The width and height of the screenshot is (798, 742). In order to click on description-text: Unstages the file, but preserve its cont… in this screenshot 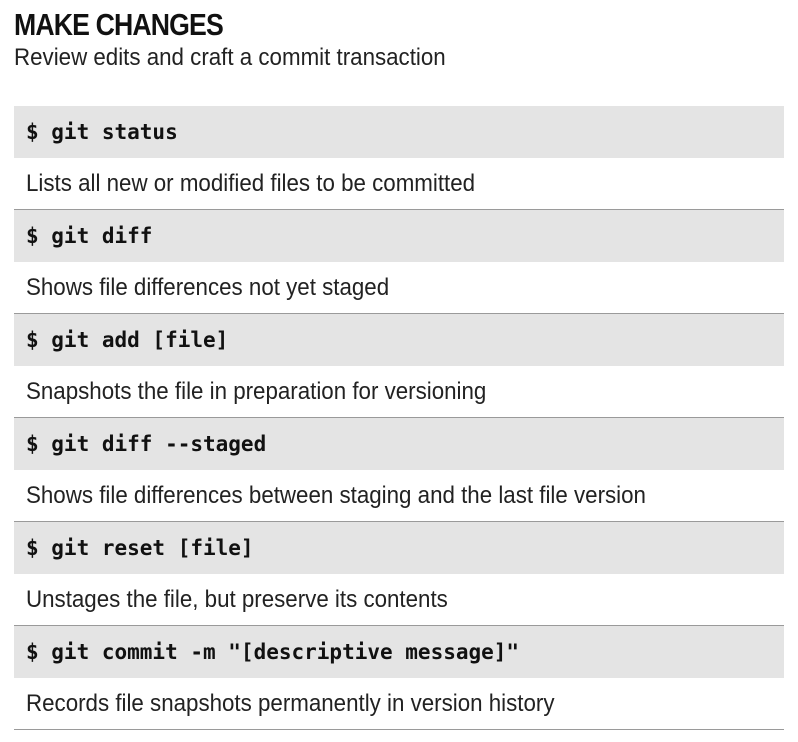, I will do `click(237, 599)`.